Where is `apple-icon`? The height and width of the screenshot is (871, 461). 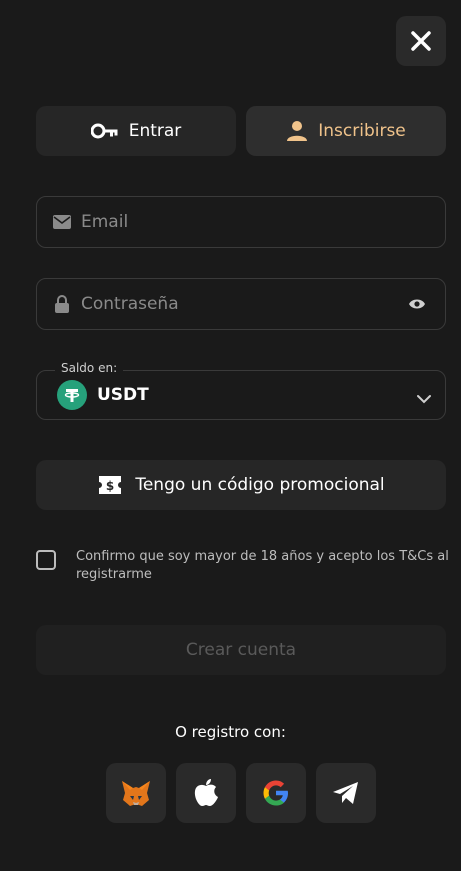
apple-icon is located at coordinates (206, 792).